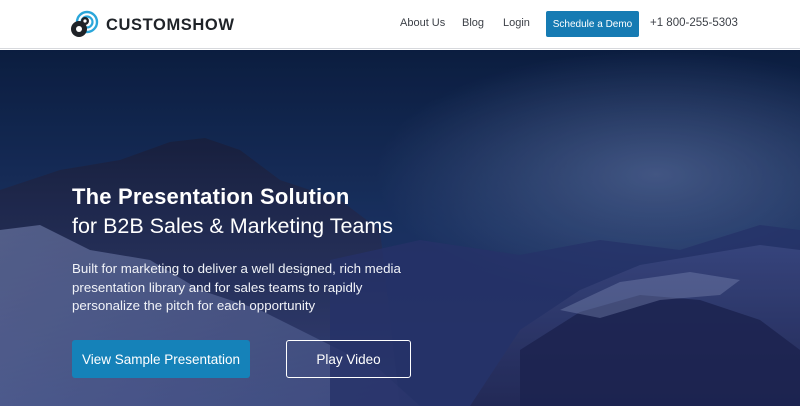  Describe the element at coordinates (233, 226) in the screenshot. I see `hero-subheadline: for B2B Sales & Marketing Teams` at that location.